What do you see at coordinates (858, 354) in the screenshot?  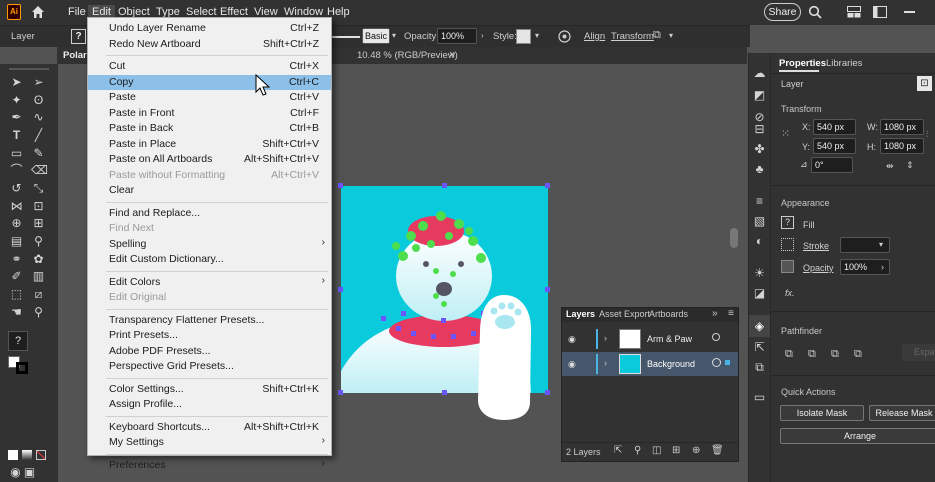 I see `exclude-icon: ⧉` at bounding box center [858, 354].